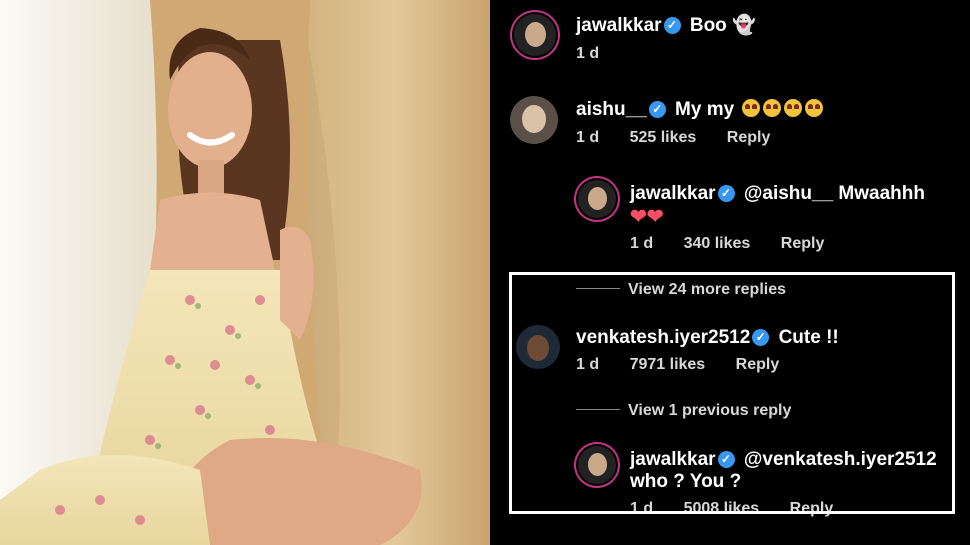 The image size is (970, 545). Describe the element at coordinates (611, 109) in the screenshot. I see `username: aishu__` at that location.